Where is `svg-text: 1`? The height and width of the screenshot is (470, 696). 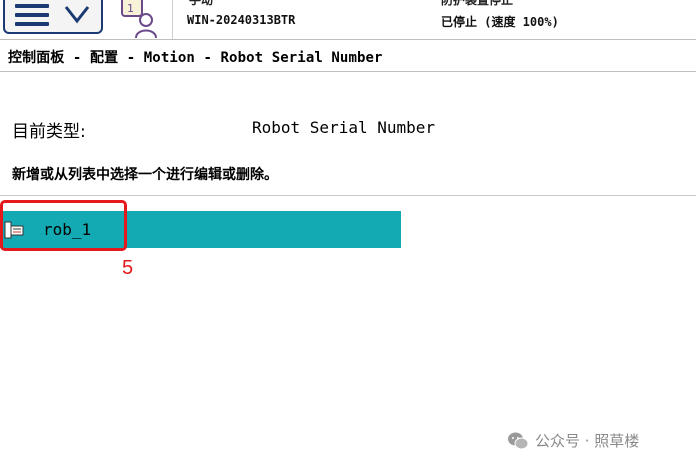
svg-text: 1 is located at coordinates (130, 8).